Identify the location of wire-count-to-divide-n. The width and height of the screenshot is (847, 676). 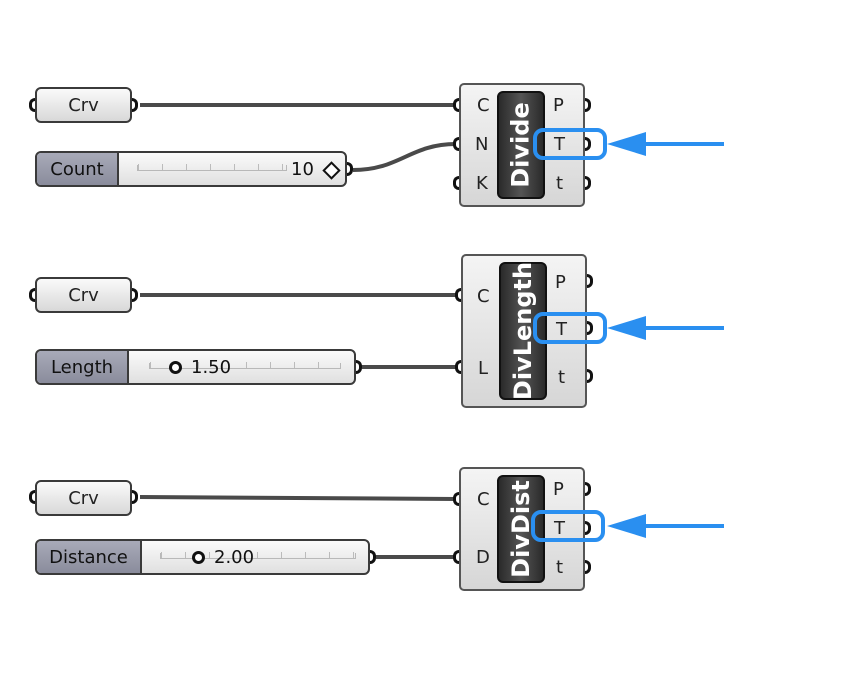
(404, 157).